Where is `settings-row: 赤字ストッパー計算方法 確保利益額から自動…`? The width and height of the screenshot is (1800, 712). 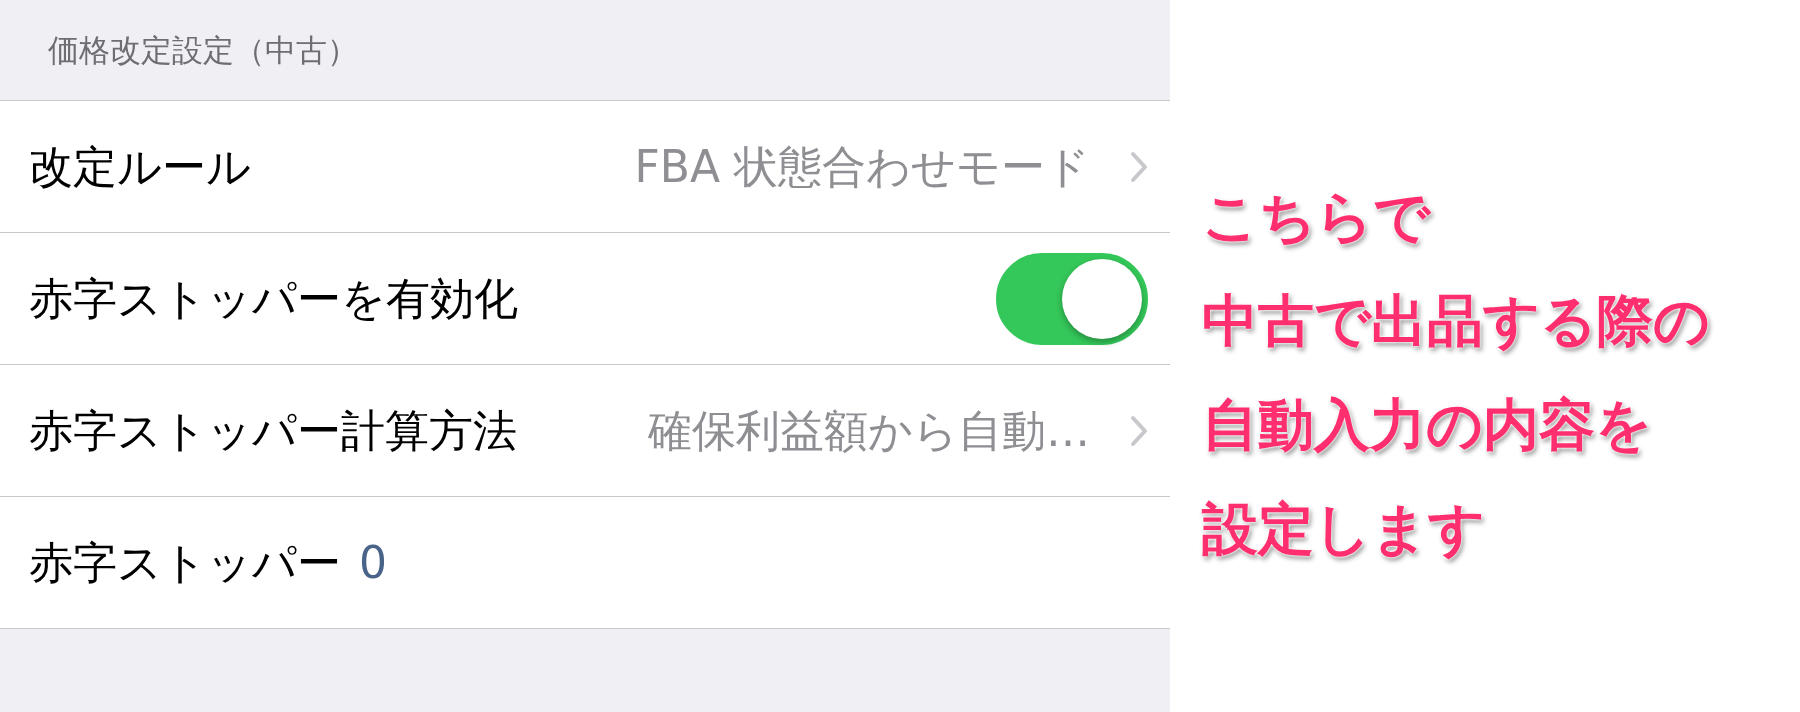 settings-row: 赤字ストッパー計算方法 確保利益額から自動… is located at coordinates (585, 431).